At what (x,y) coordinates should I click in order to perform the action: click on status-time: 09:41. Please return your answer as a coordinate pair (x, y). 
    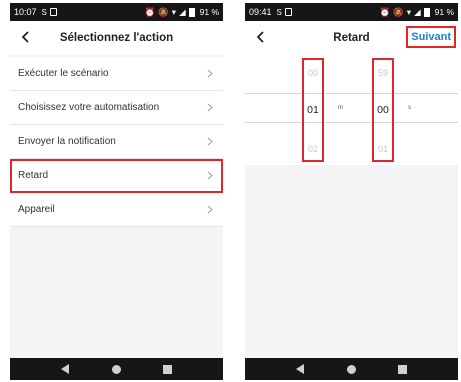
    Looking at the image, I should click on (260, 12).